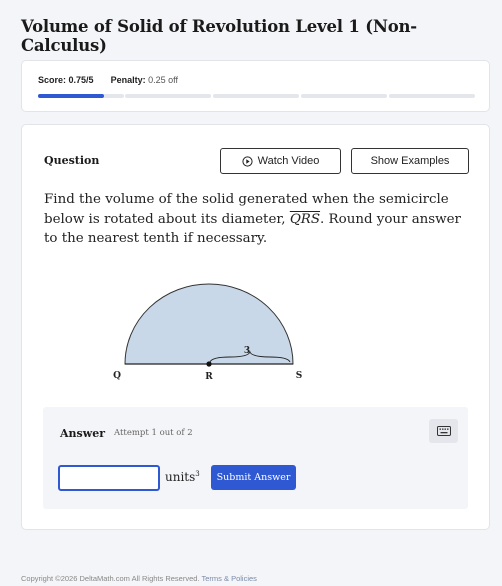 Image resolution: width=502 pixels, height=586 pixels. I want to click on center-point, so click(209, 364).